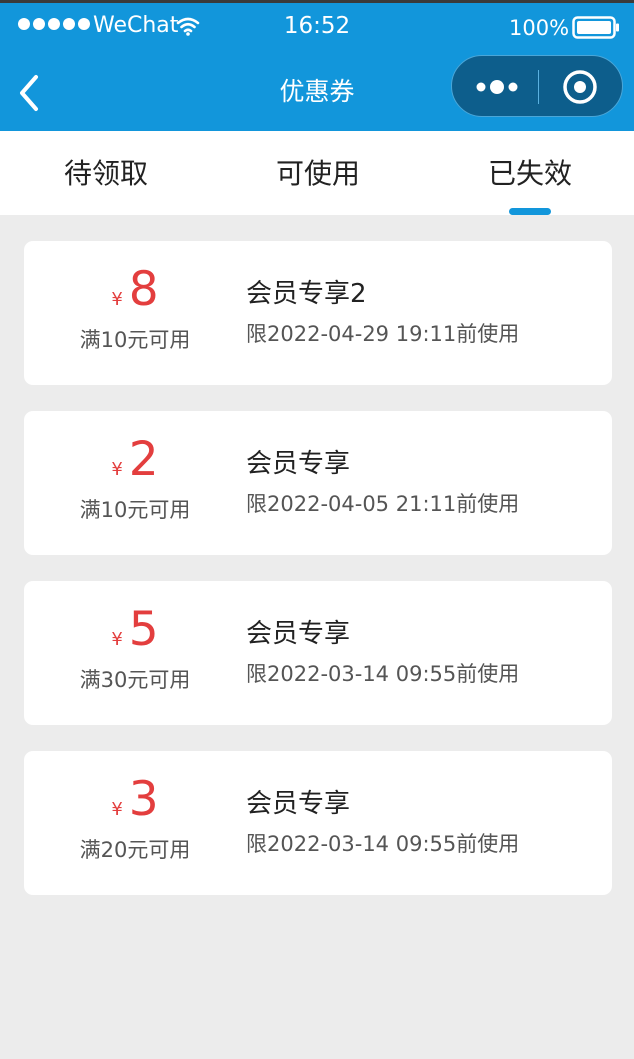 This screenshot has height=1059, width=634. I want to click on coupon-expiry: 限2022-04-05 21:11前使用, so click(383, 504).